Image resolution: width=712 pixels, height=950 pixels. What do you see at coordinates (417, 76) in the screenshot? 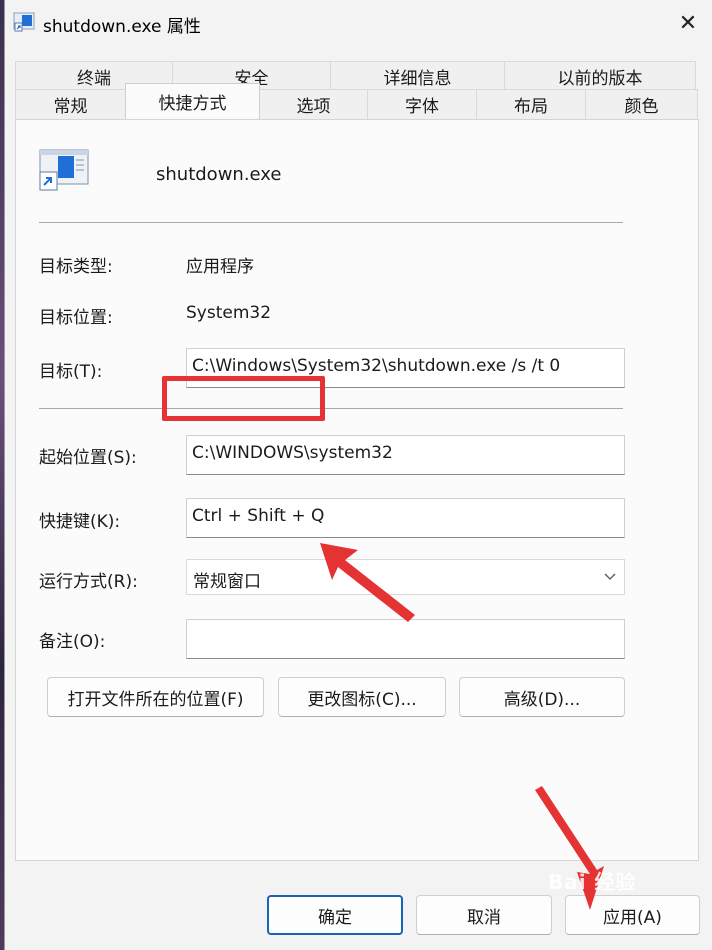
I see `tab-details: 详细信息` at bounding box center [417, 76].